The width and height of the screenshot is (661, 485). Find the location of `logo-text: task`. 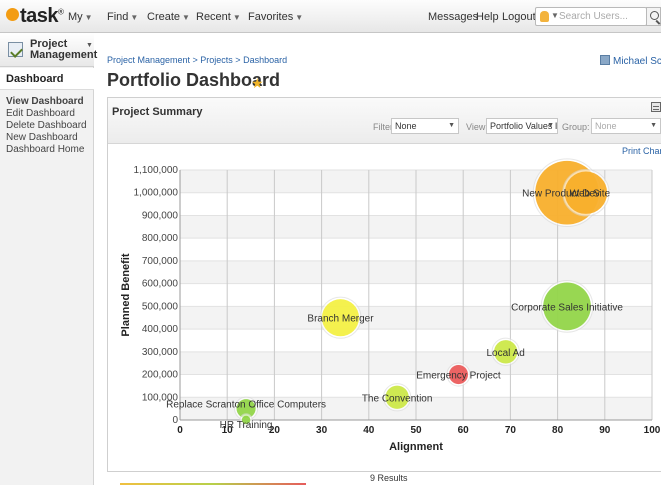

logo-text: task is located at coordinates (39, 16).